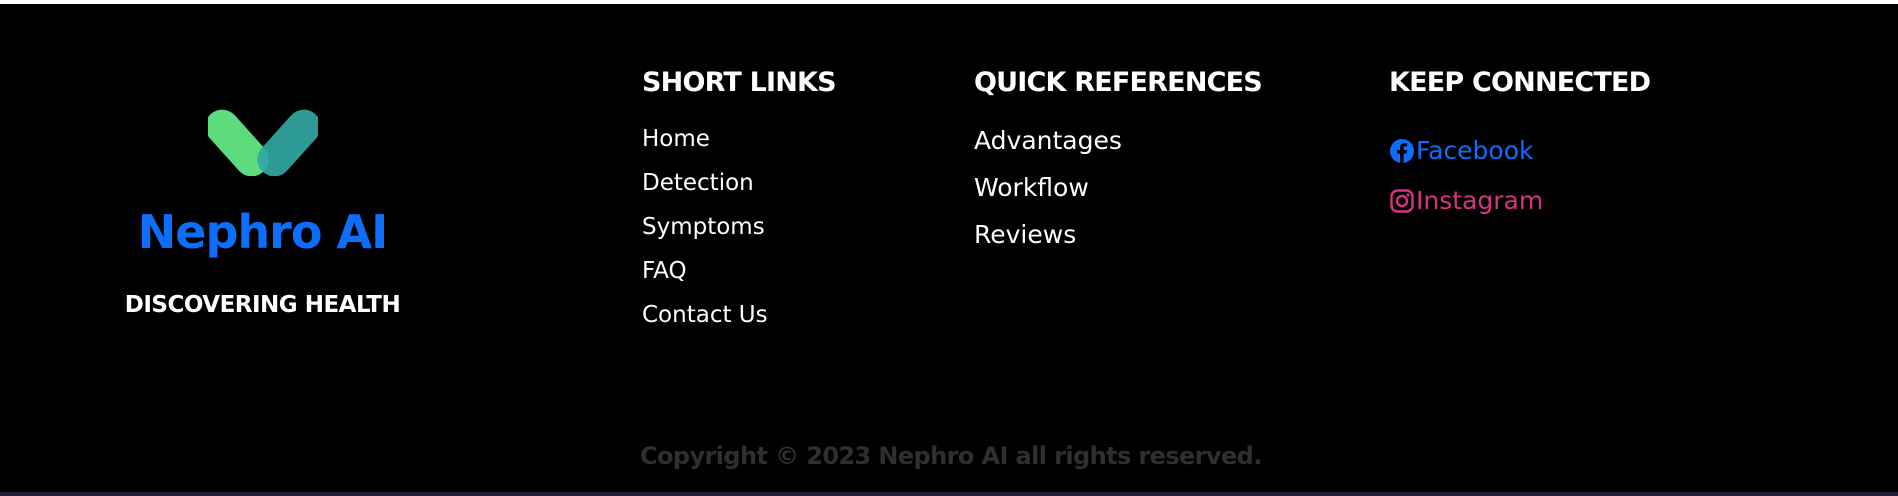 This screenshot has width=1898, height=496. I want to click on footer-link-symptoms: Symptoms, so click(739, 236).